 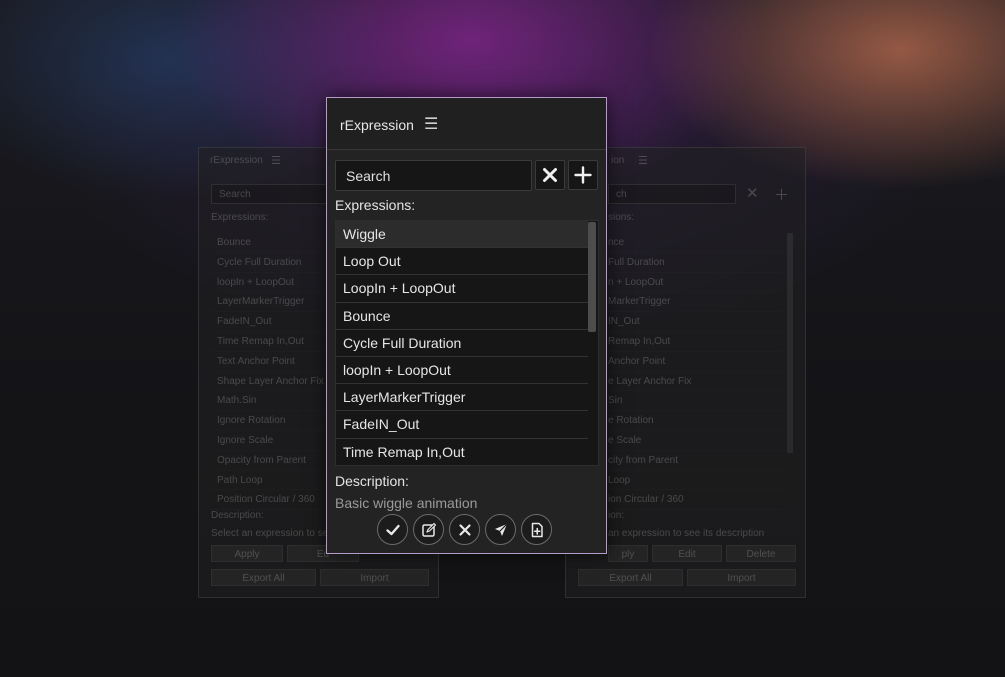 I want to click on expression-list-item: LoopIn + LoopOut, so click(x=462, y=289).